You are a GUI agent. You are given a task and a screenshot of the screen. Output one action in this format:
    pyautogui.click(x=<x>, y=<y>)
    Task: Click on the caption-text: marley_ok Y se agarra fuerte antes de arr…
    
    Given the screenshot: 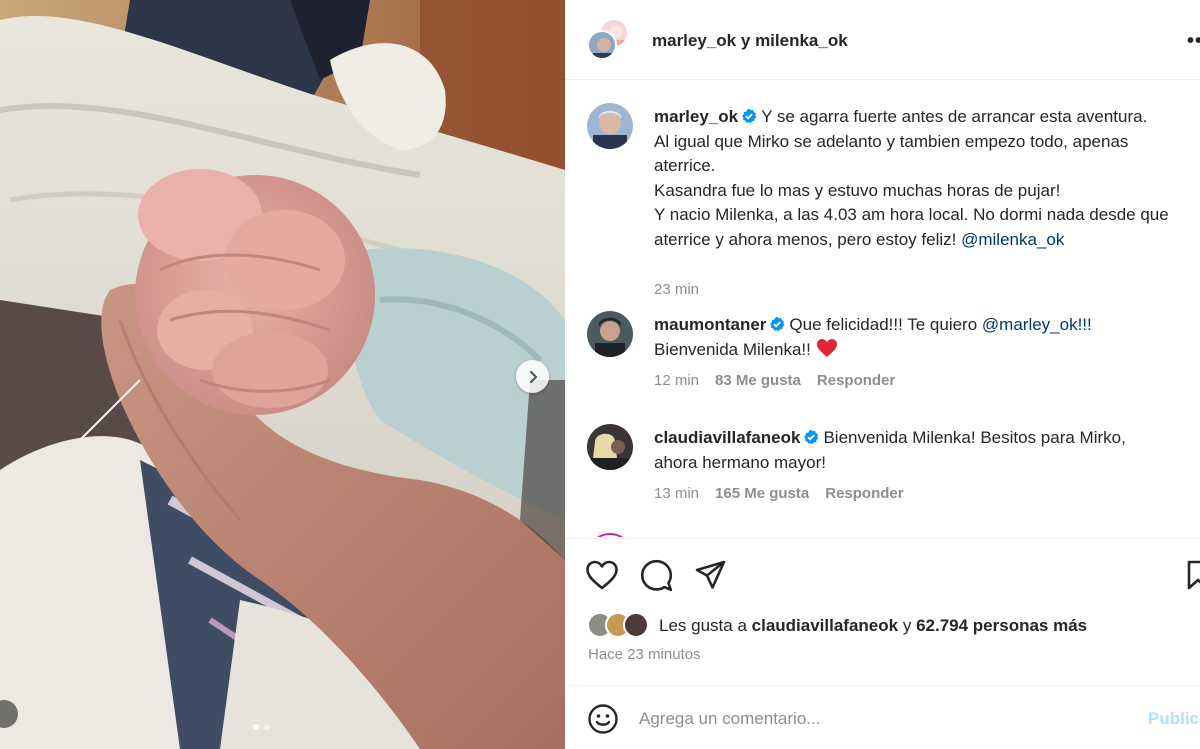 What is the action you would take?
    pyautogui.click(x=914, y=178)
    